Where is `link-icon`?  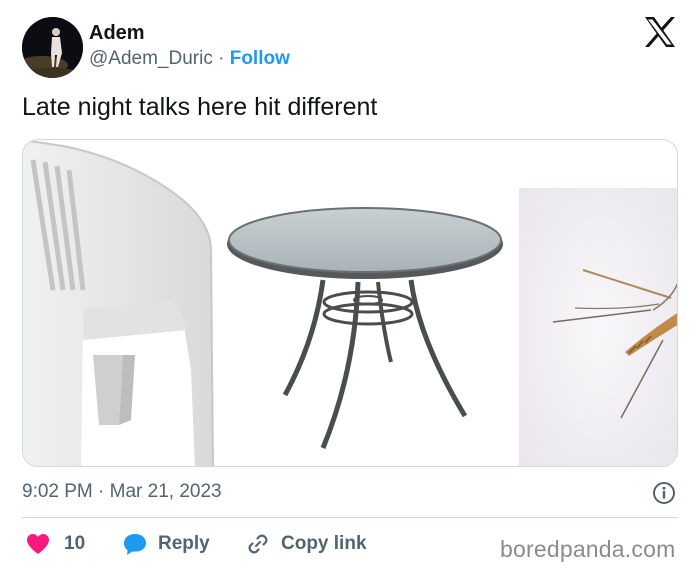
link-icon is located at coordinates (258, 544).